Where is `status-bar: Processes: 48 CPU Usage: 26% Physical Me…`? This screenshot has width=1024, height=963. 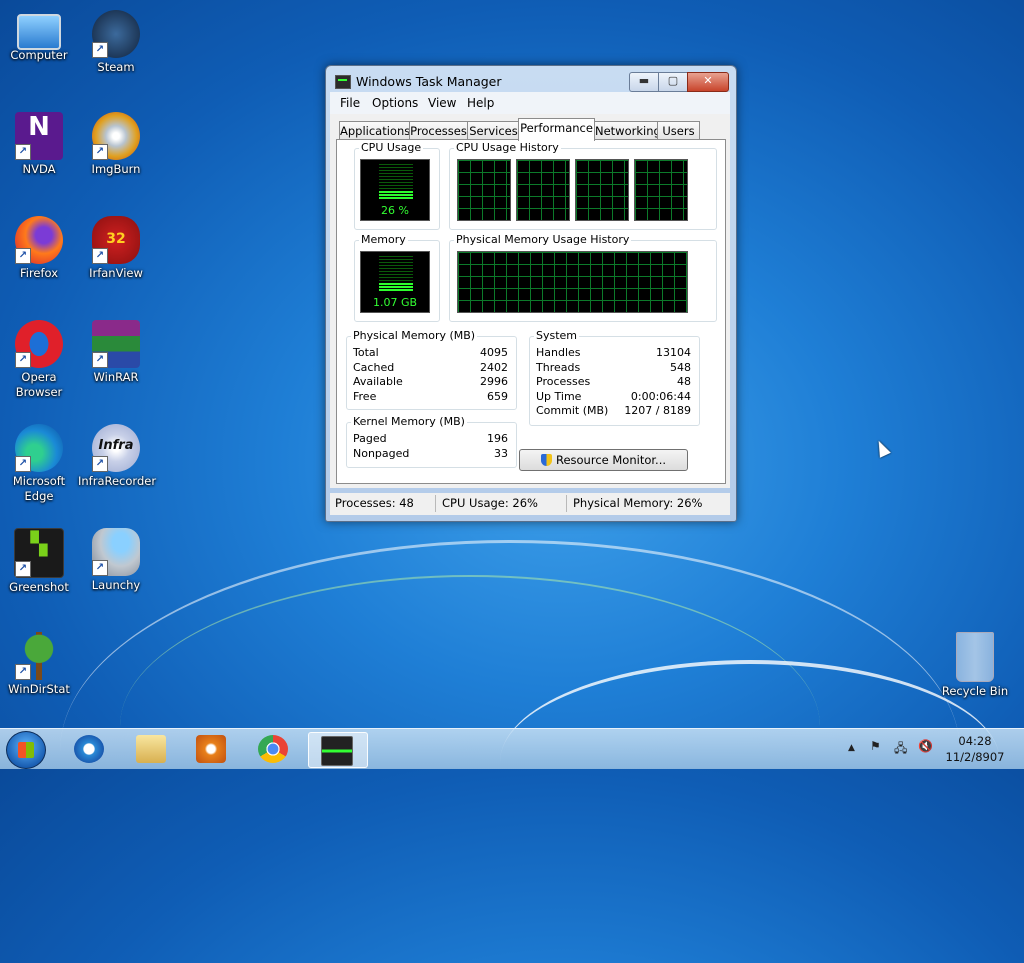
status-bar: Processes: 48 CPU Usage: 26% Physical Me… is located at coordinates (530, 504).